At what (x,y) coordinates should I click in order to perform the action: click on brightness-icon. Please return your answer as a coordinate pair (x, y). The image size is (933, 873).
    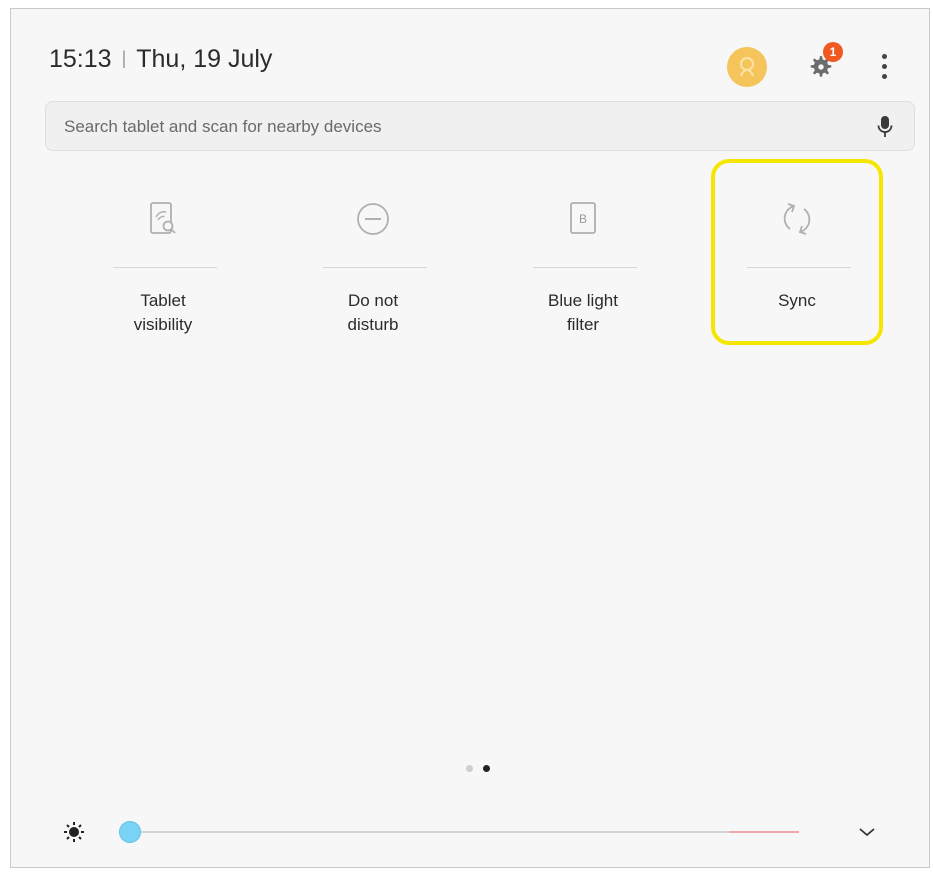
    Looking at the image, I should click on (74, 832).